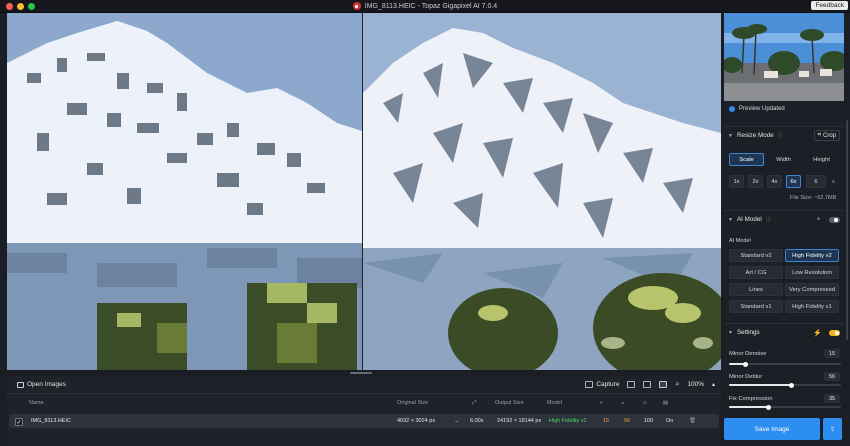 The height and width of the screenshot is (446, 850). What do you see at coordinates (829, 5) in the screenshot?
I see `feedback-button: Feedback` at bounding box center [829, 5].